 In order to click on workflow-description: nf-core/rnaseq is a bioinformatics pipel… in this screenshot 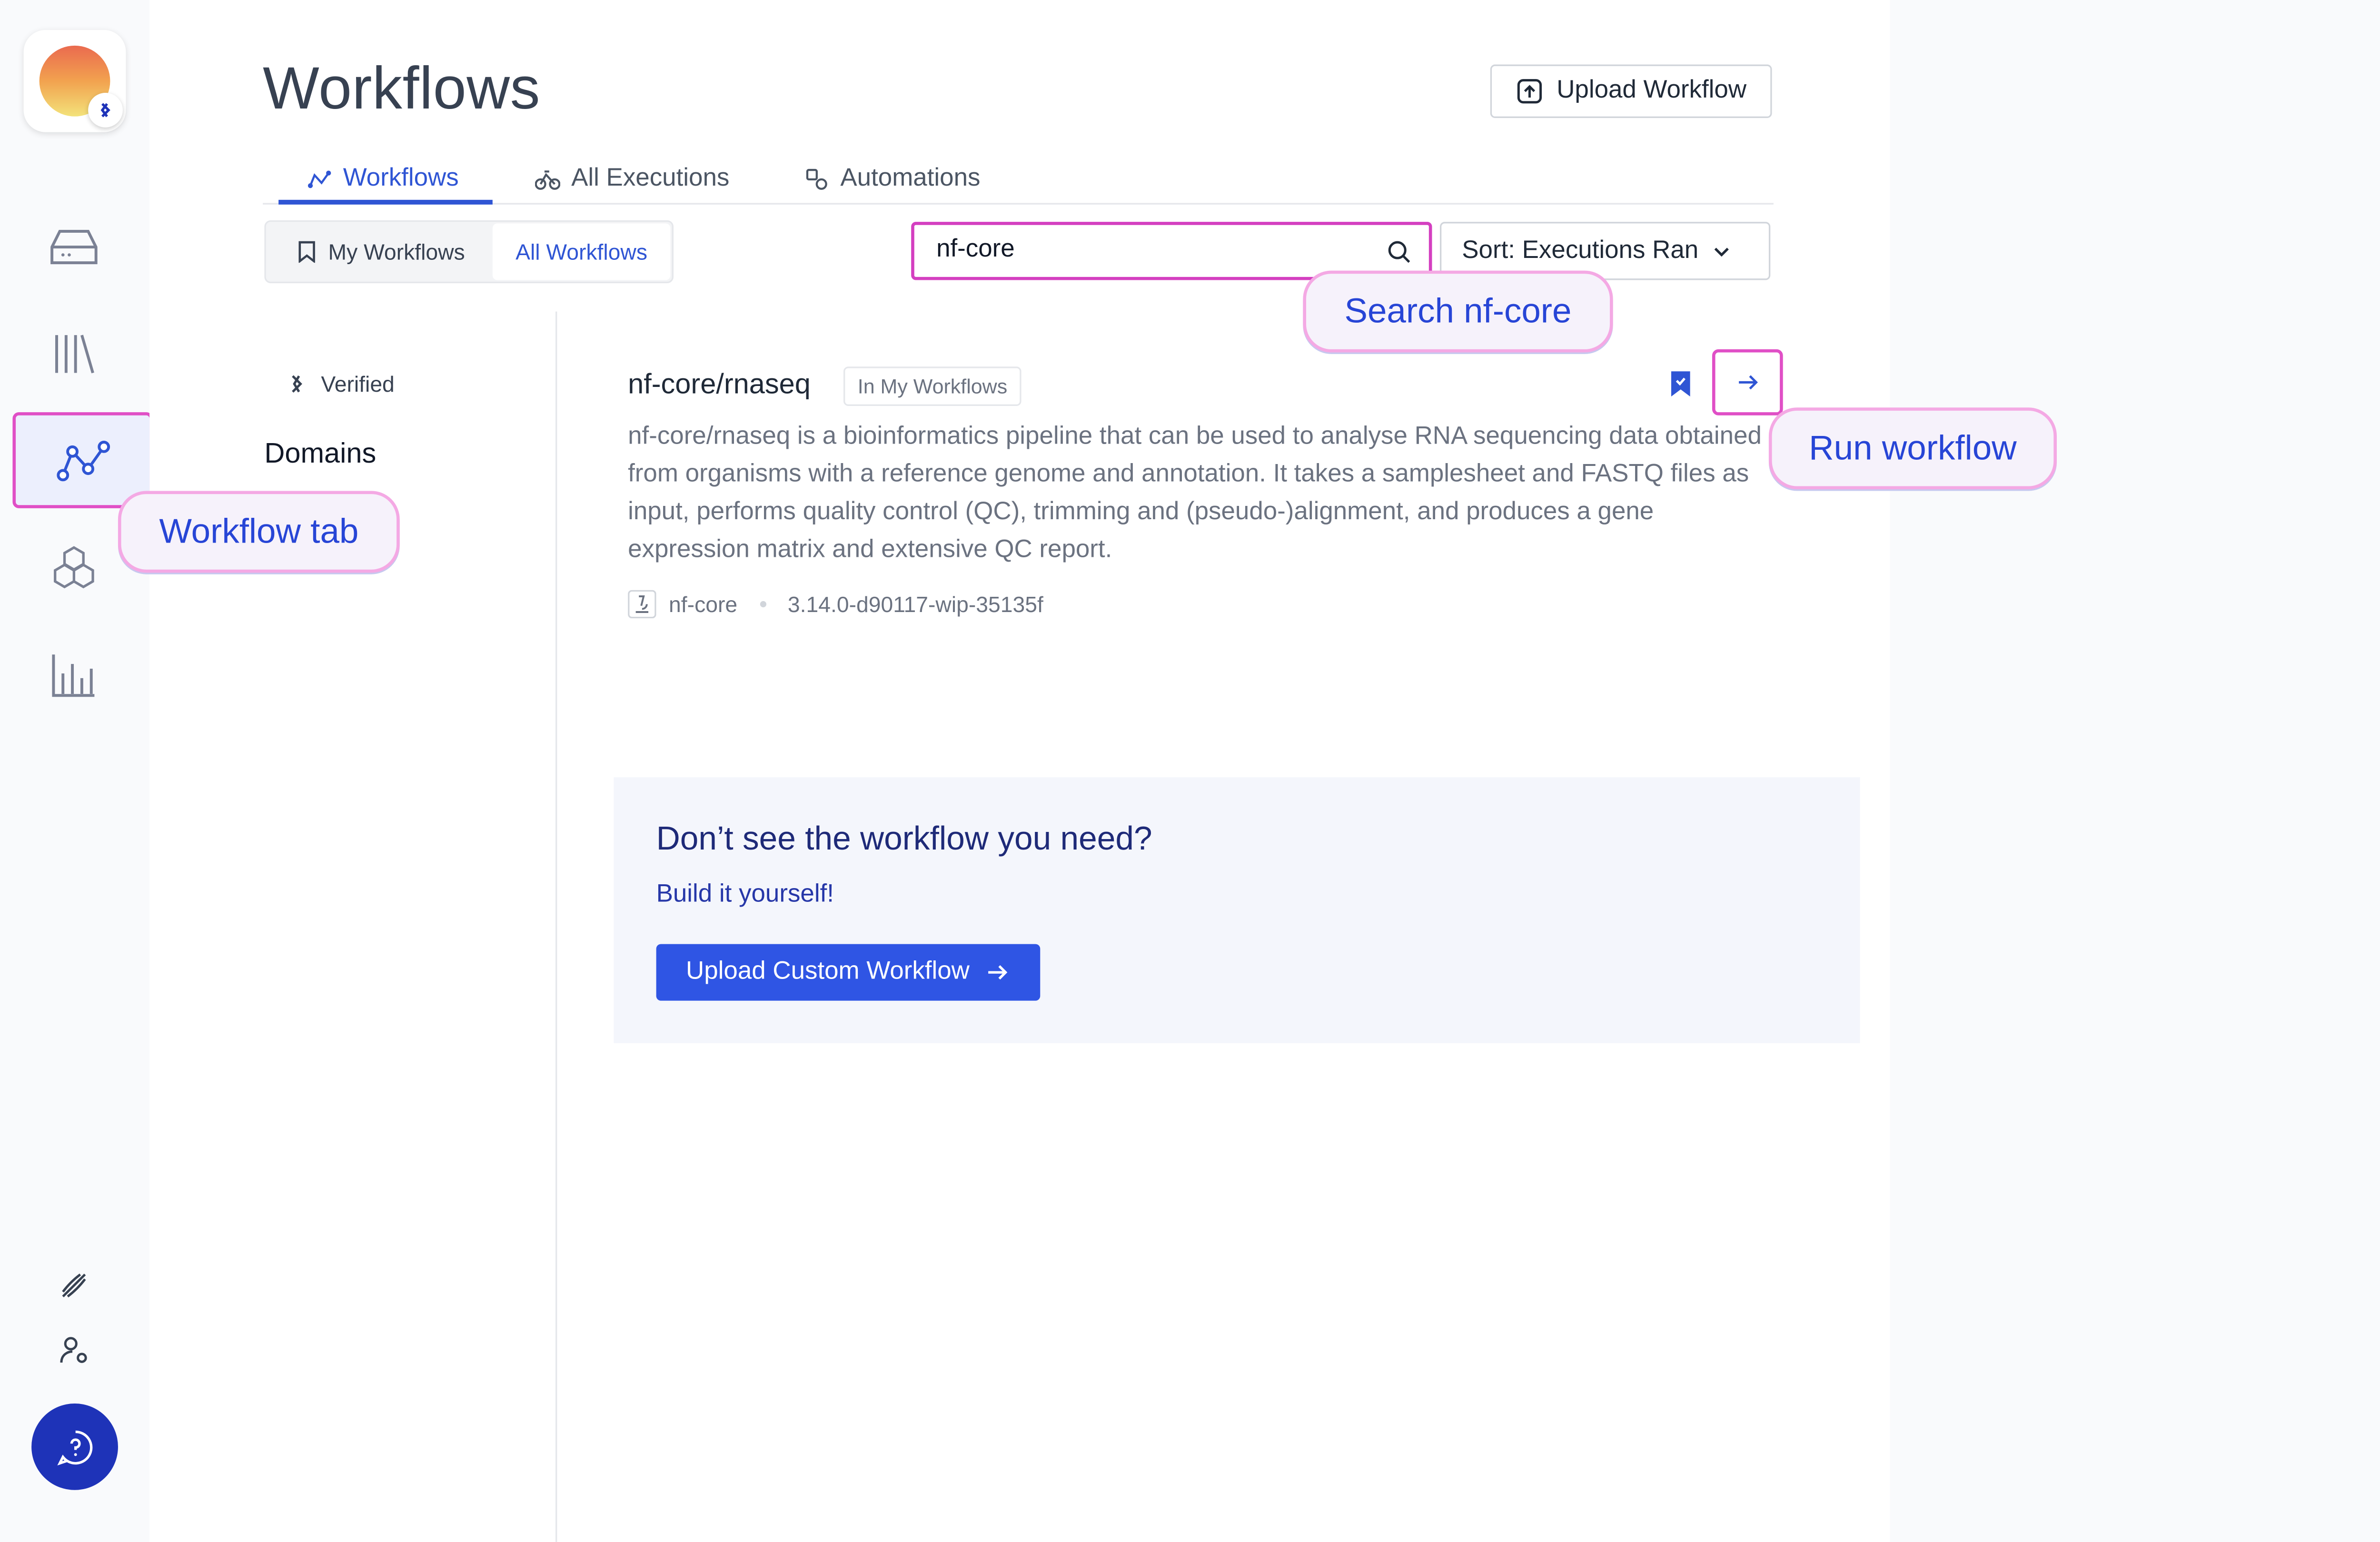, I will do `click(1195, 493)`.